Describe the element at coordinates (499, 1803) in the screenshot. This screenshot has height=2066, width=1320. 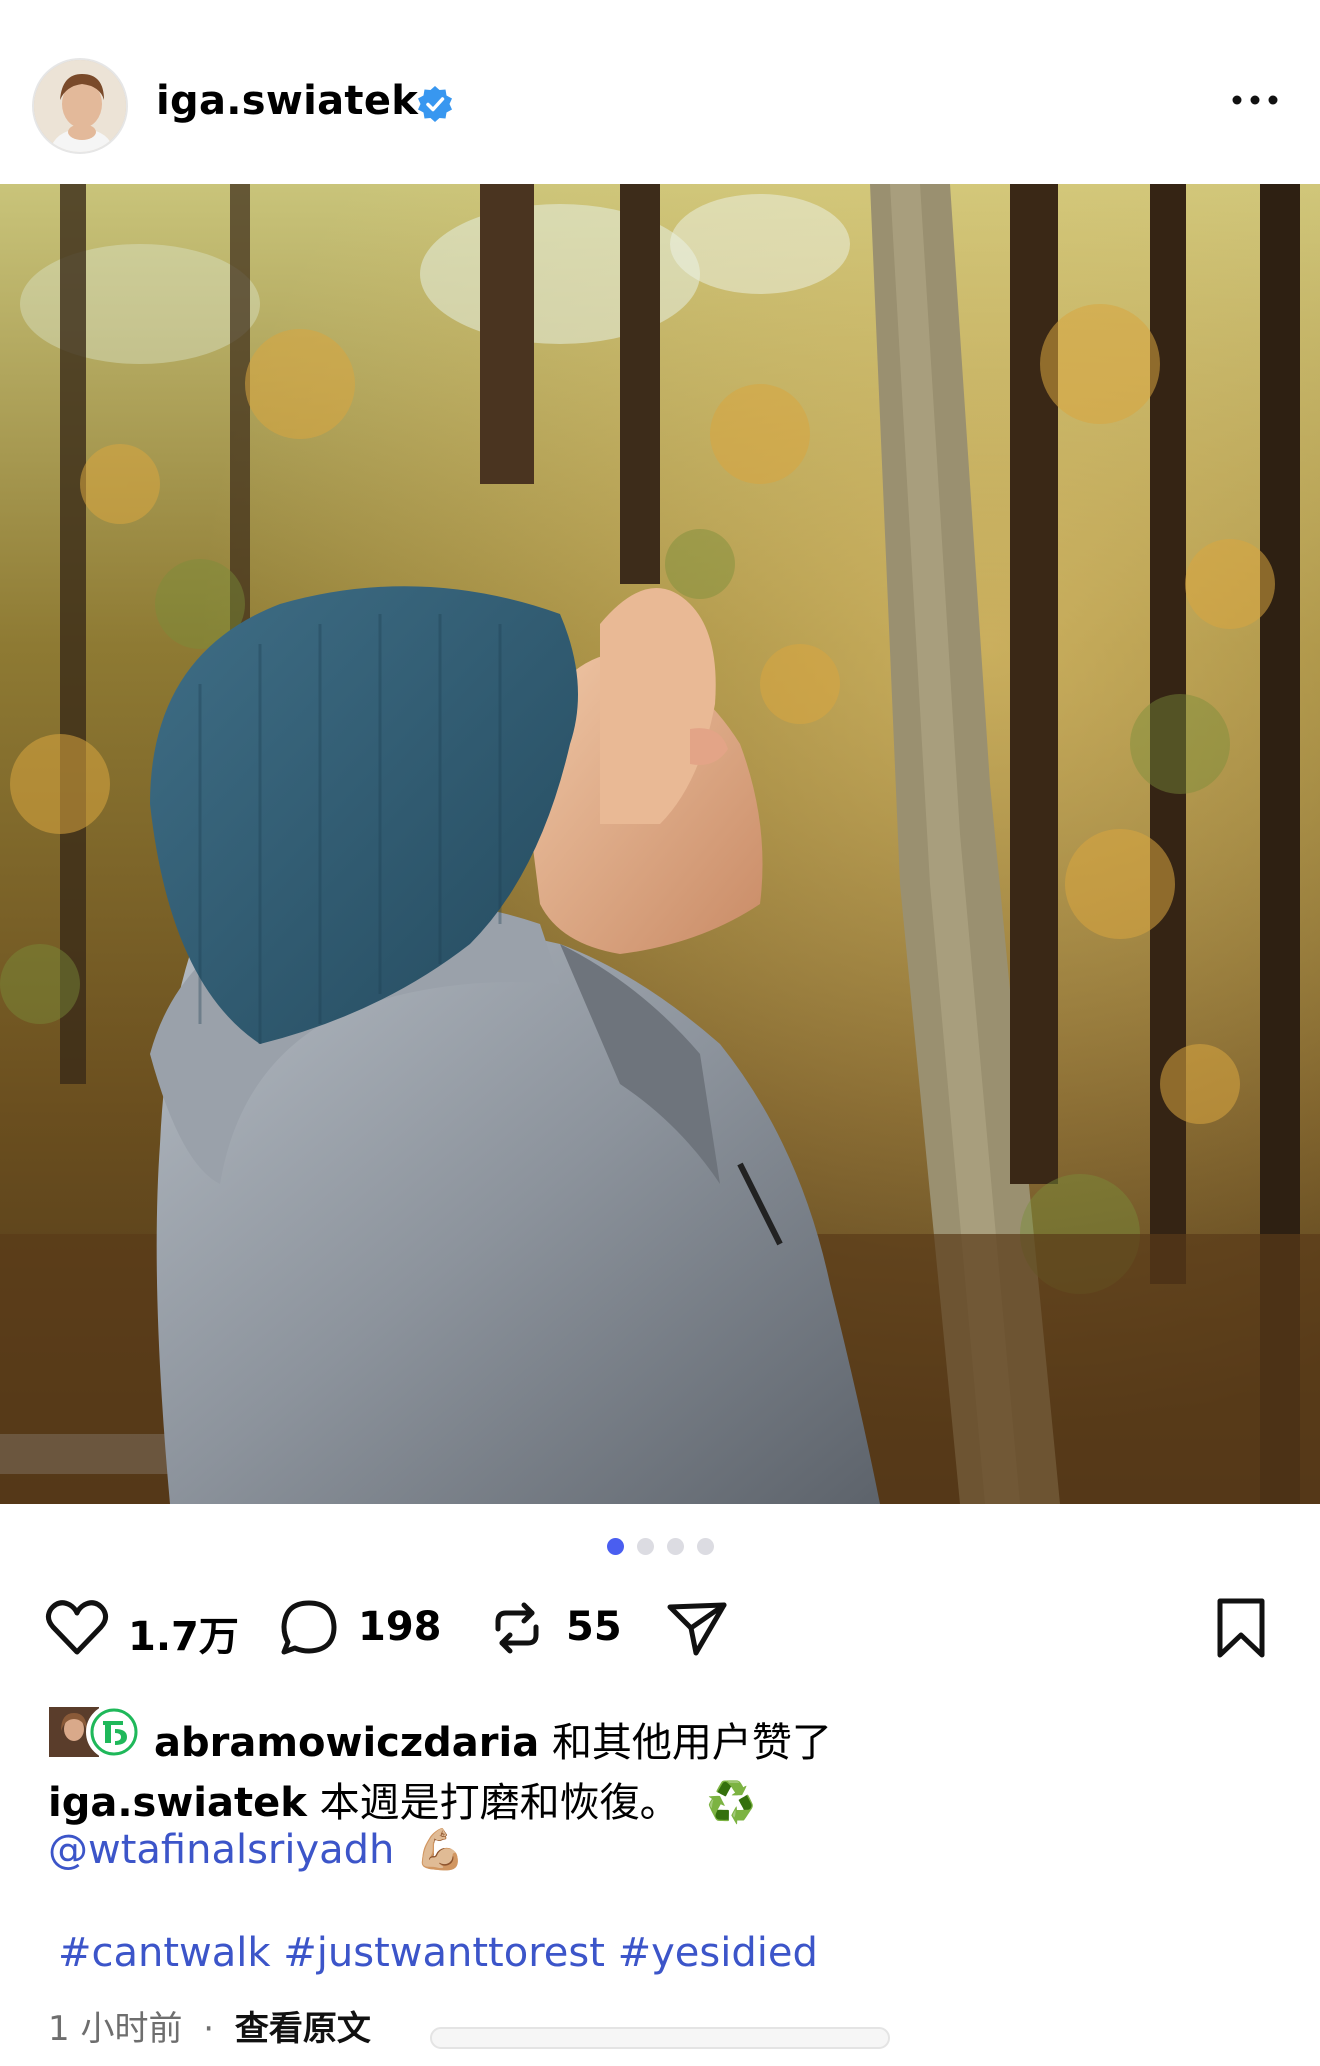
I see `caption-text: 本週是打磨和恢復。` at that location.